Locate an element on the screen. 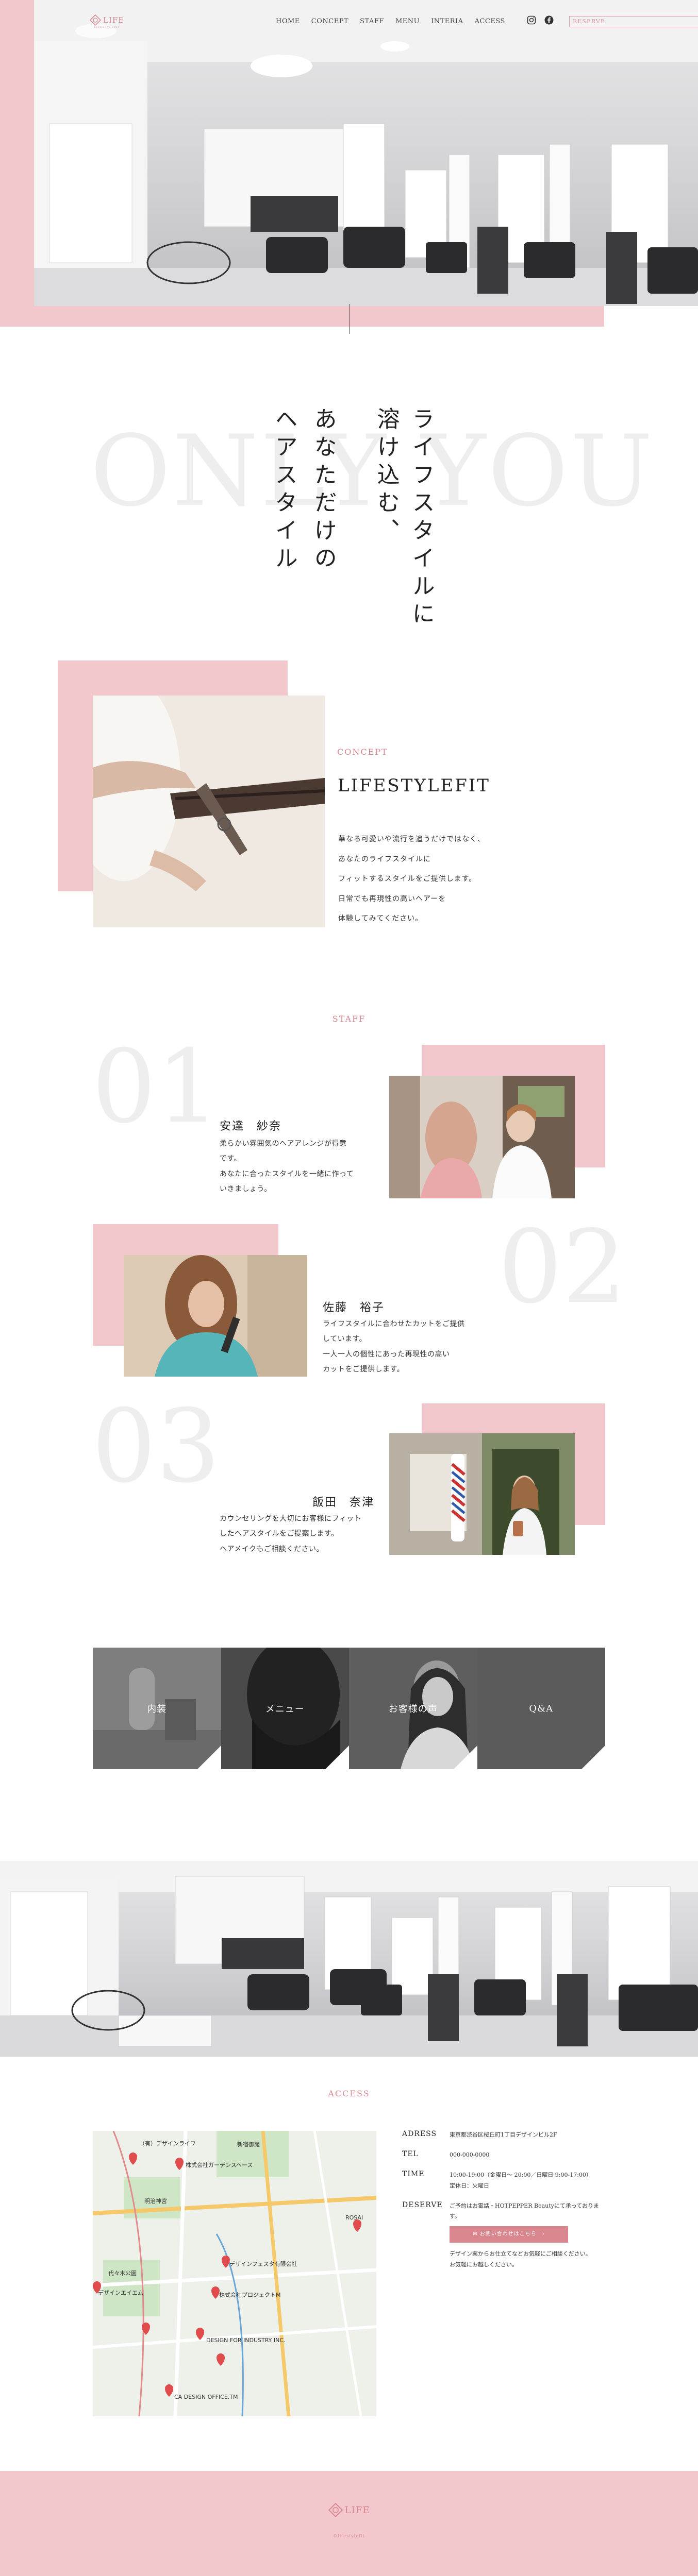  staff-desc-line: しています。 is located at coordinates (345, 1339).